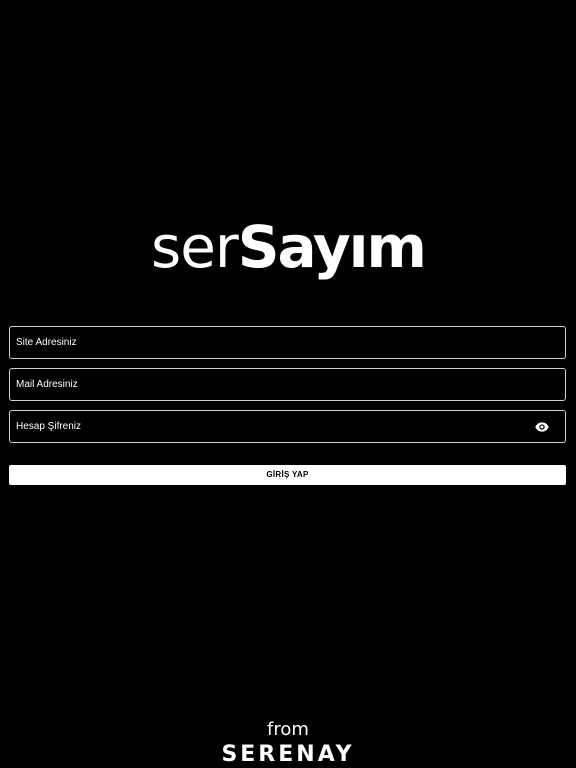 Image resolution: width=576 pixels, height=768 pixels. What do you see at coordinates (287, 475) in the screenshot?
I see `login-button: GİRİŞ YAP` at bounding box center [287, 475].